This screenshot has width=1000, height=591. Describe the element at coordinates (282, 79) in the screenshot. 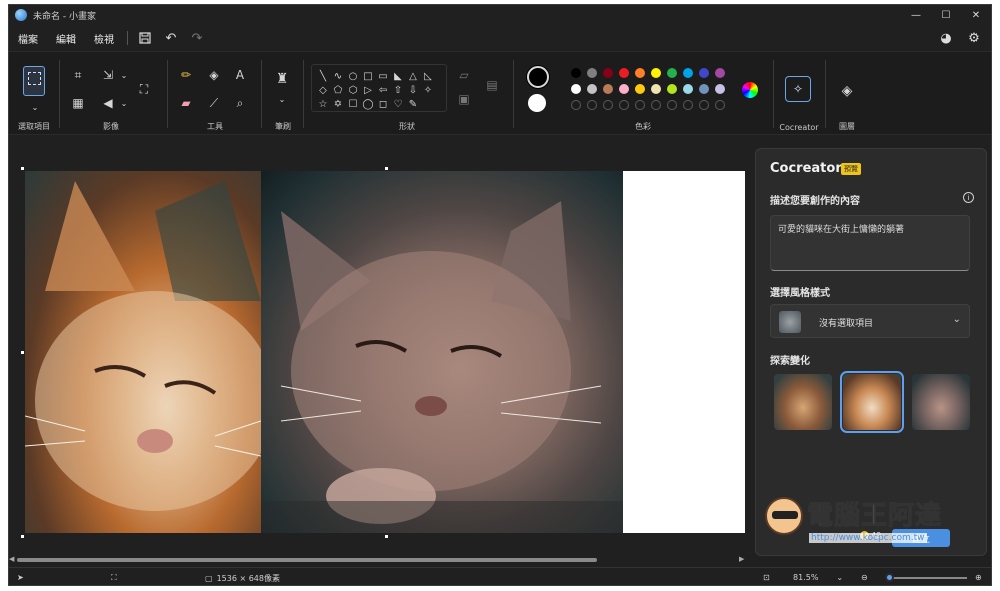

I see `brush-icon: ♜` at that location.